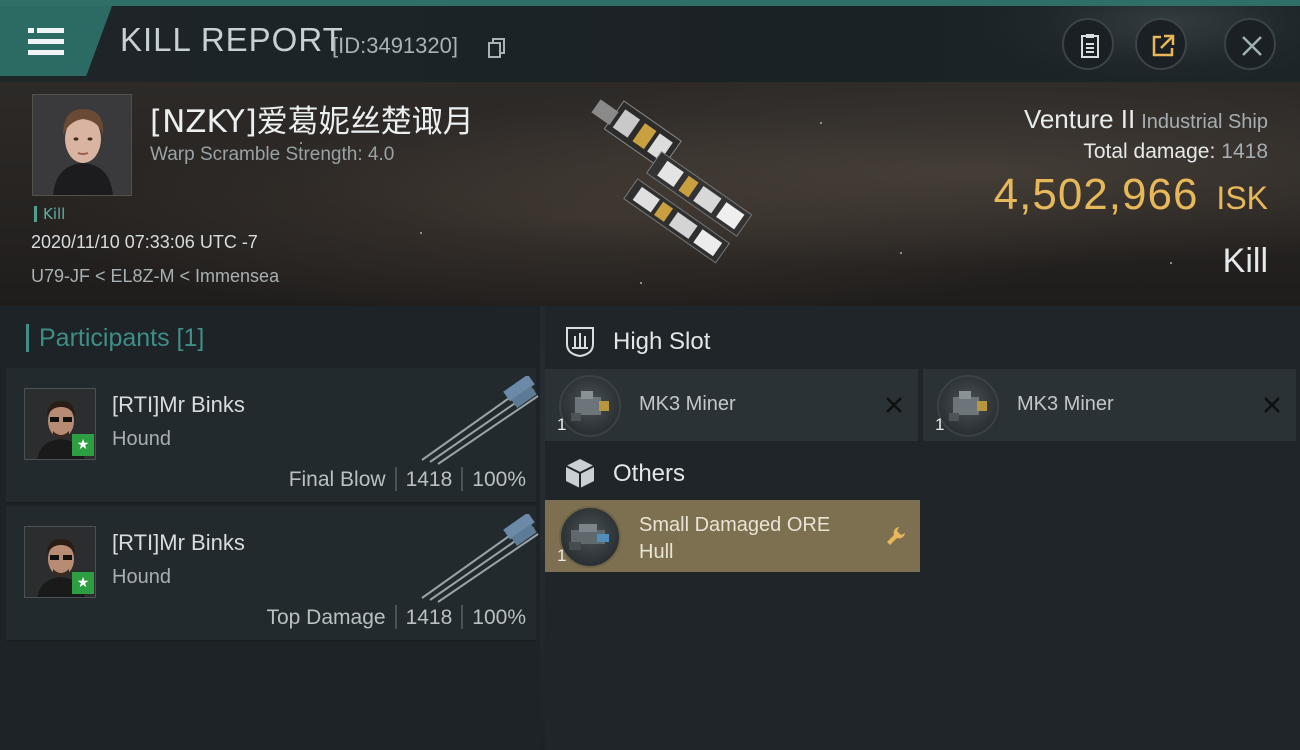 The image size is (1300, 750). I want to click on copy-icon, so click(497, 48).